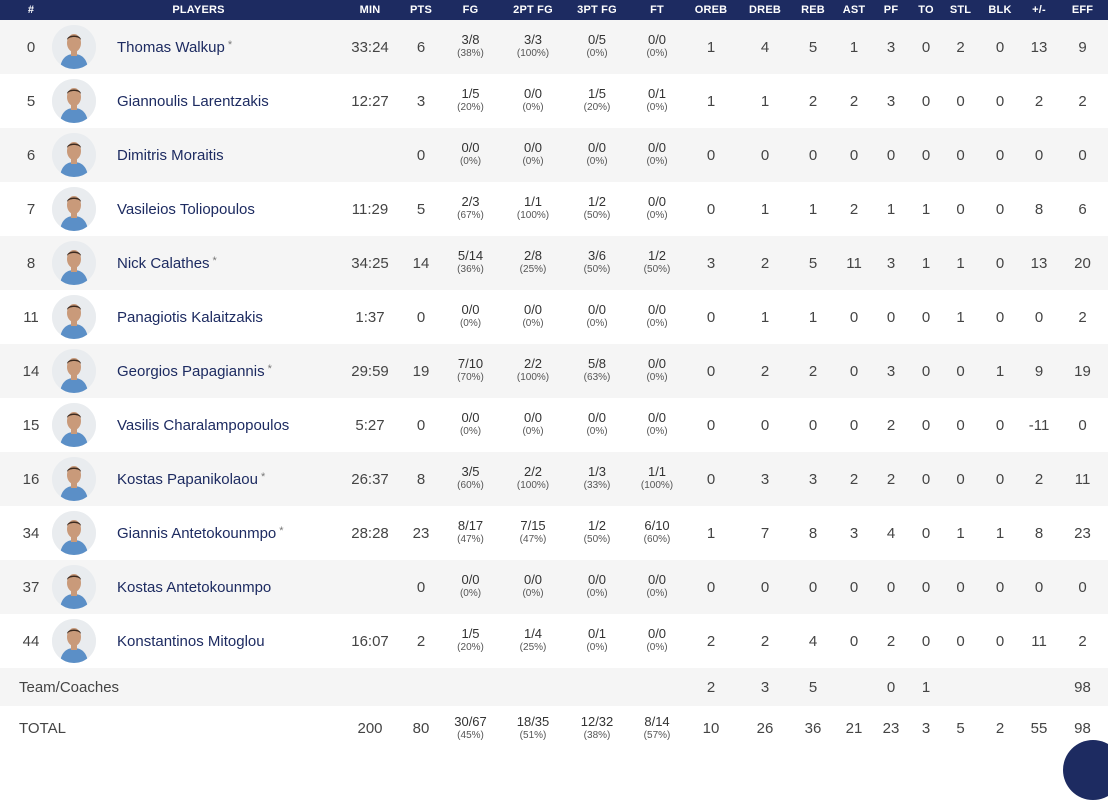 Image resolution: width=1108 pixels, height=800 pixels. Describe the element at coordinates (1039, 10) in the screenshot. I see `header-plus-minus: +/-` at that location.